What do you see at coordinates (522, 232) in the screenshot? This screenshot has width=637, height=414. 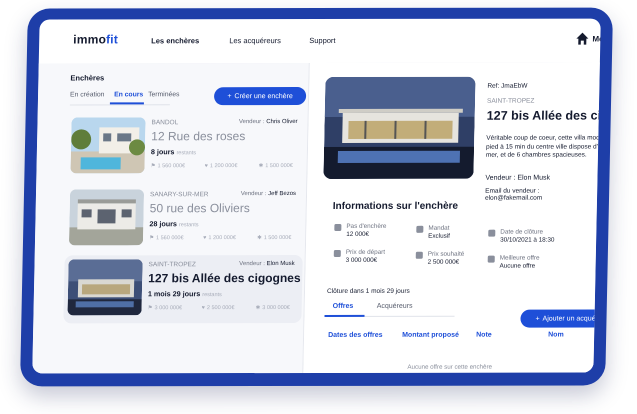 I see `info-cloture-label: Date de clôture` at bounding box center [522, 232].